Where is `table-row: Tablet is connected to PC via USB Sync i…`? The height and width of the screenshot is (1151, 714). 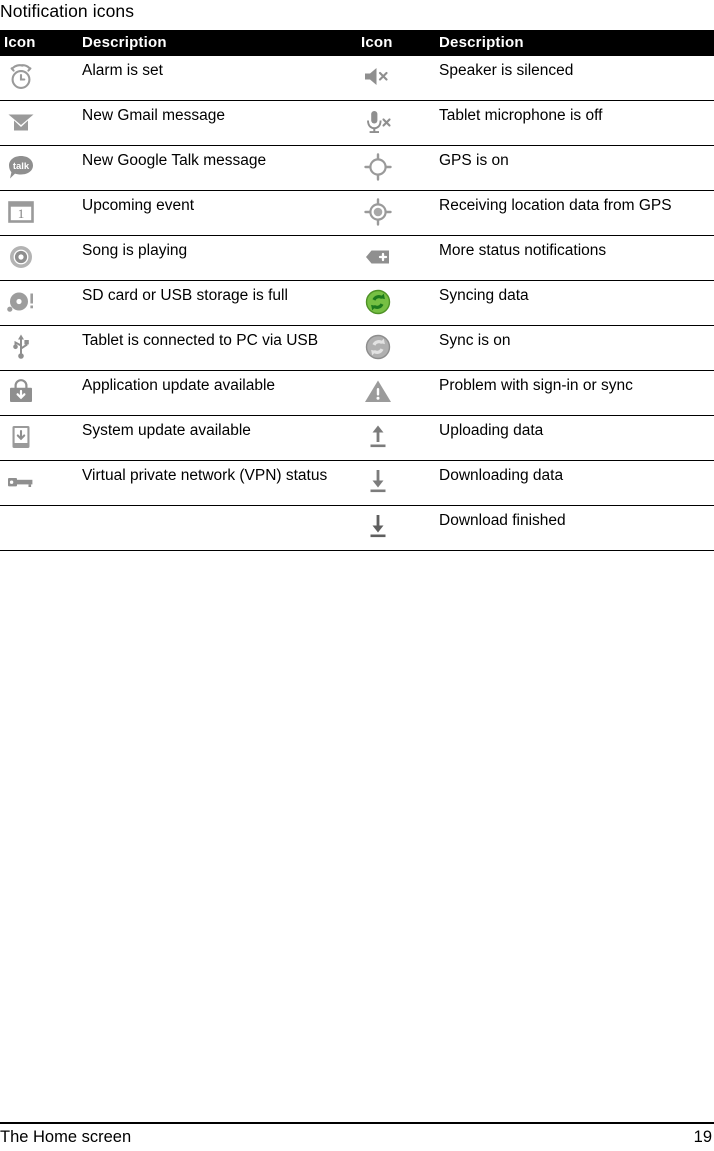
table-row: Tablet is connected to PC via USB Sync i… is located at coordinates (357, 348).